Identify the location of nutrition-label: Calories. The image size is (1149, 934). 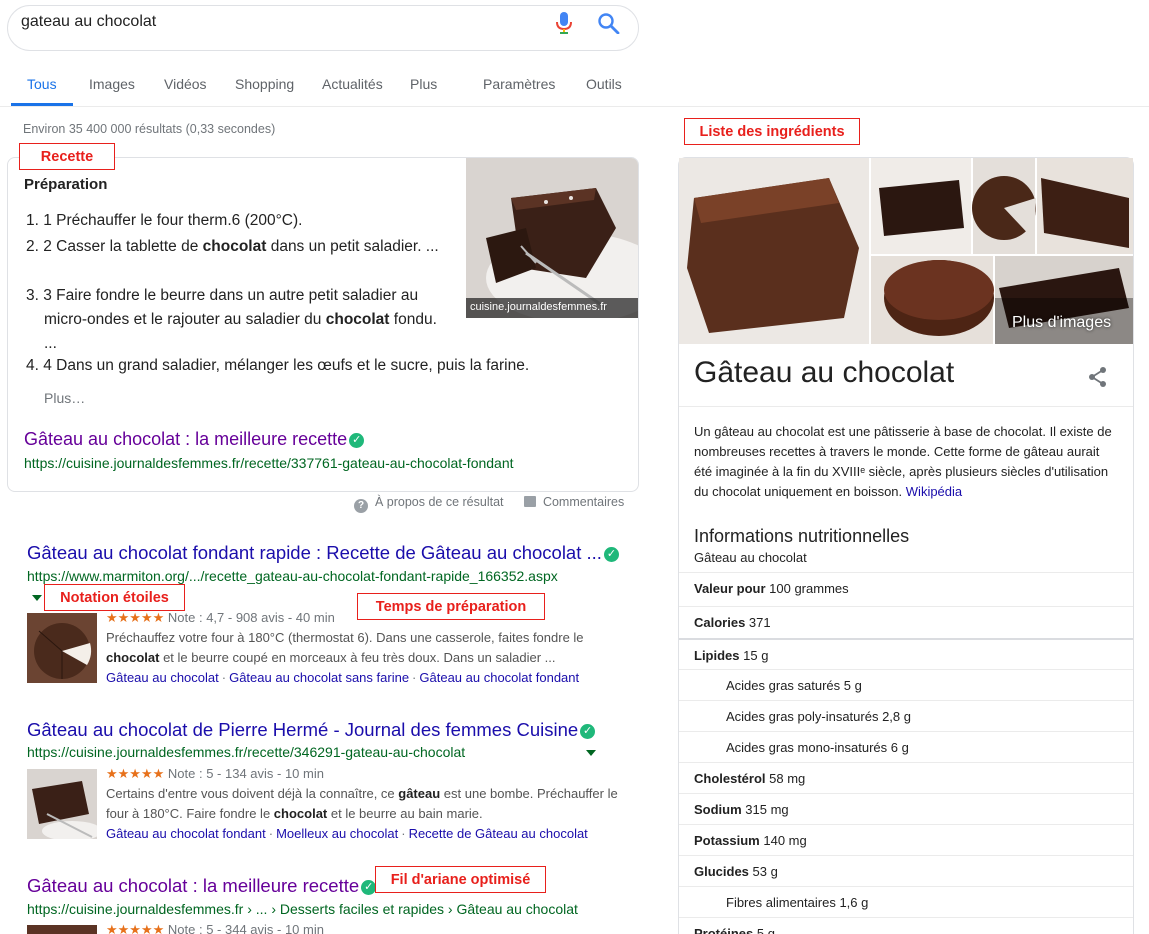
(720, 622).